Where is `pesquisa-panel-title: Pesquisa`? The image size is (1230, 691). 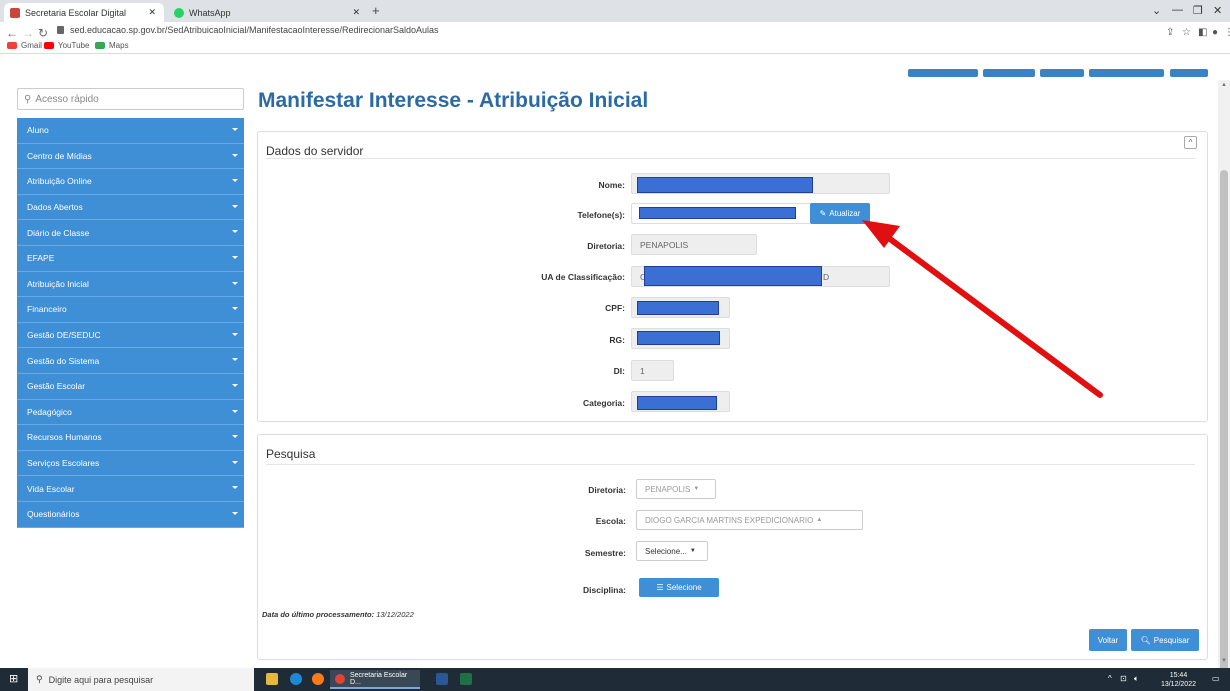
pesquisa-panel-title: Pesquisa is located at coordinates (291, 454).